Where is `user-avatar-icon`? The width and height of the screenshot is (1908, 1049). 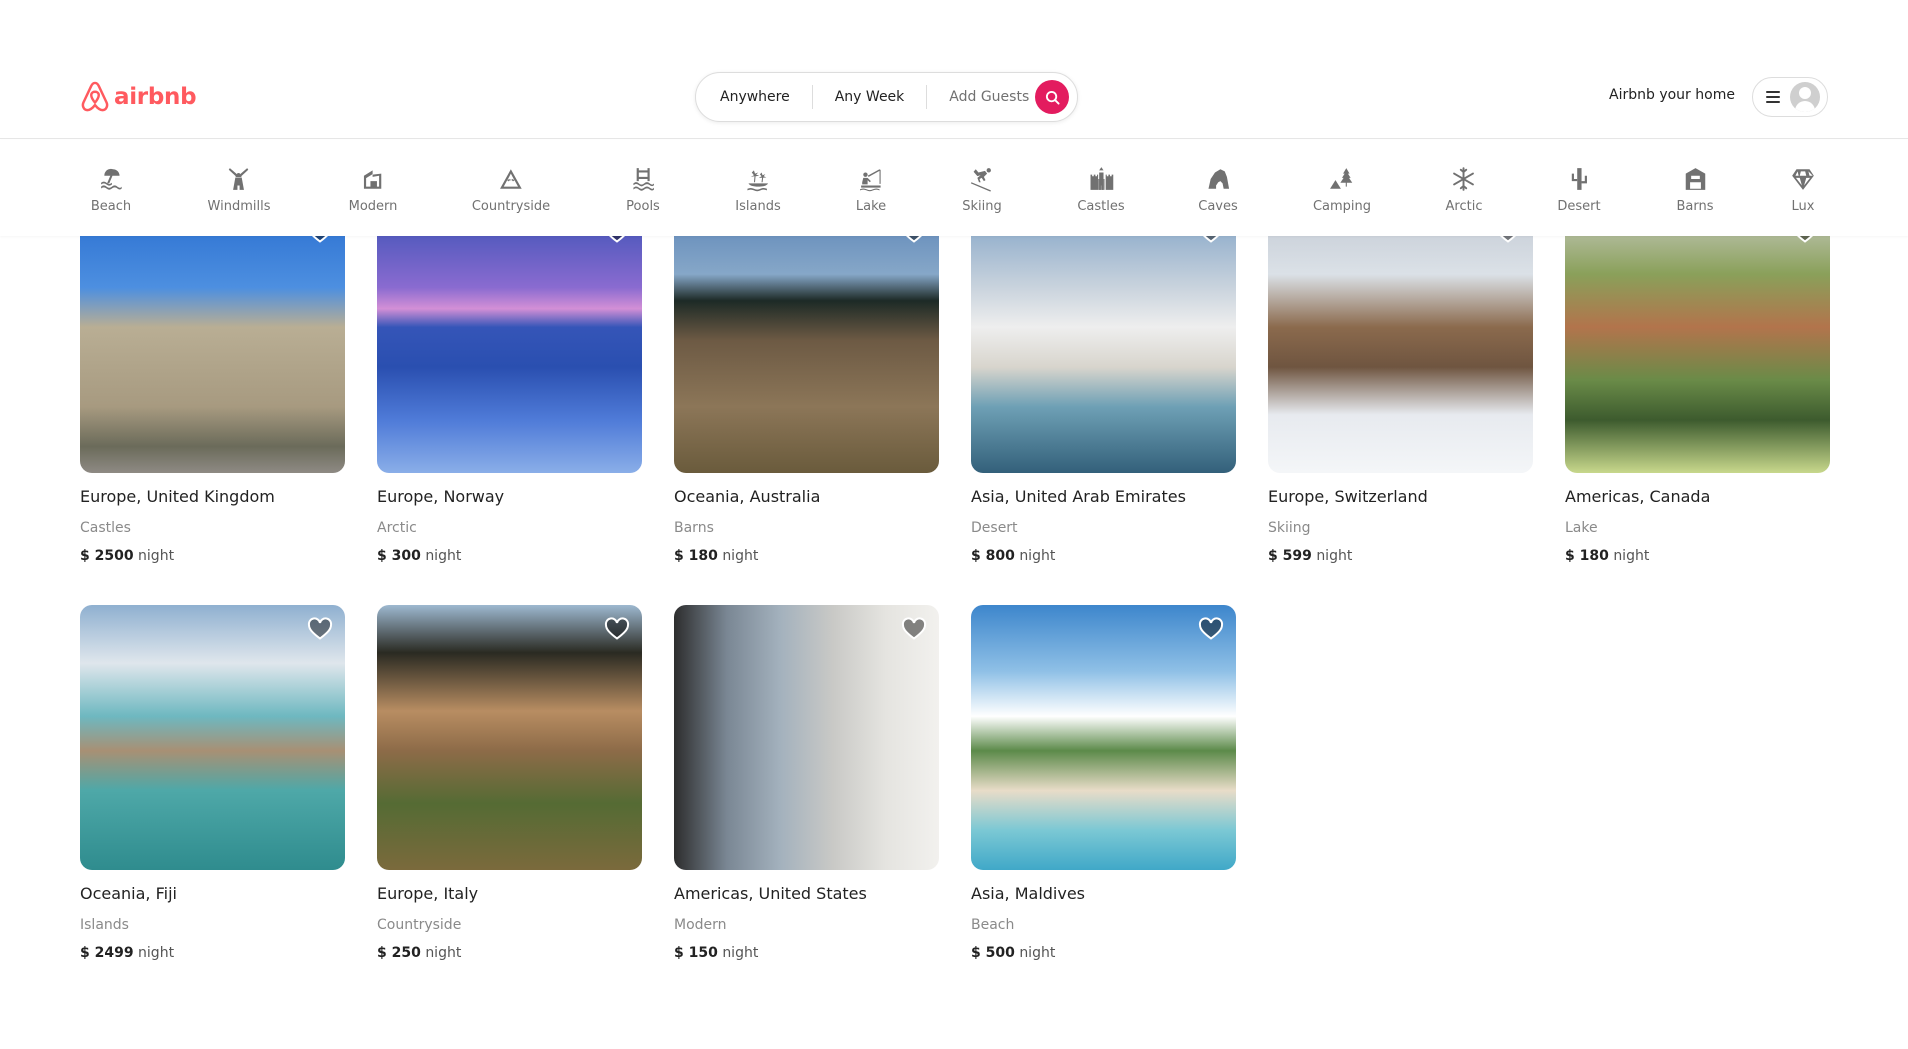 user-avatar-icon is located at coordinates (1805, 97).